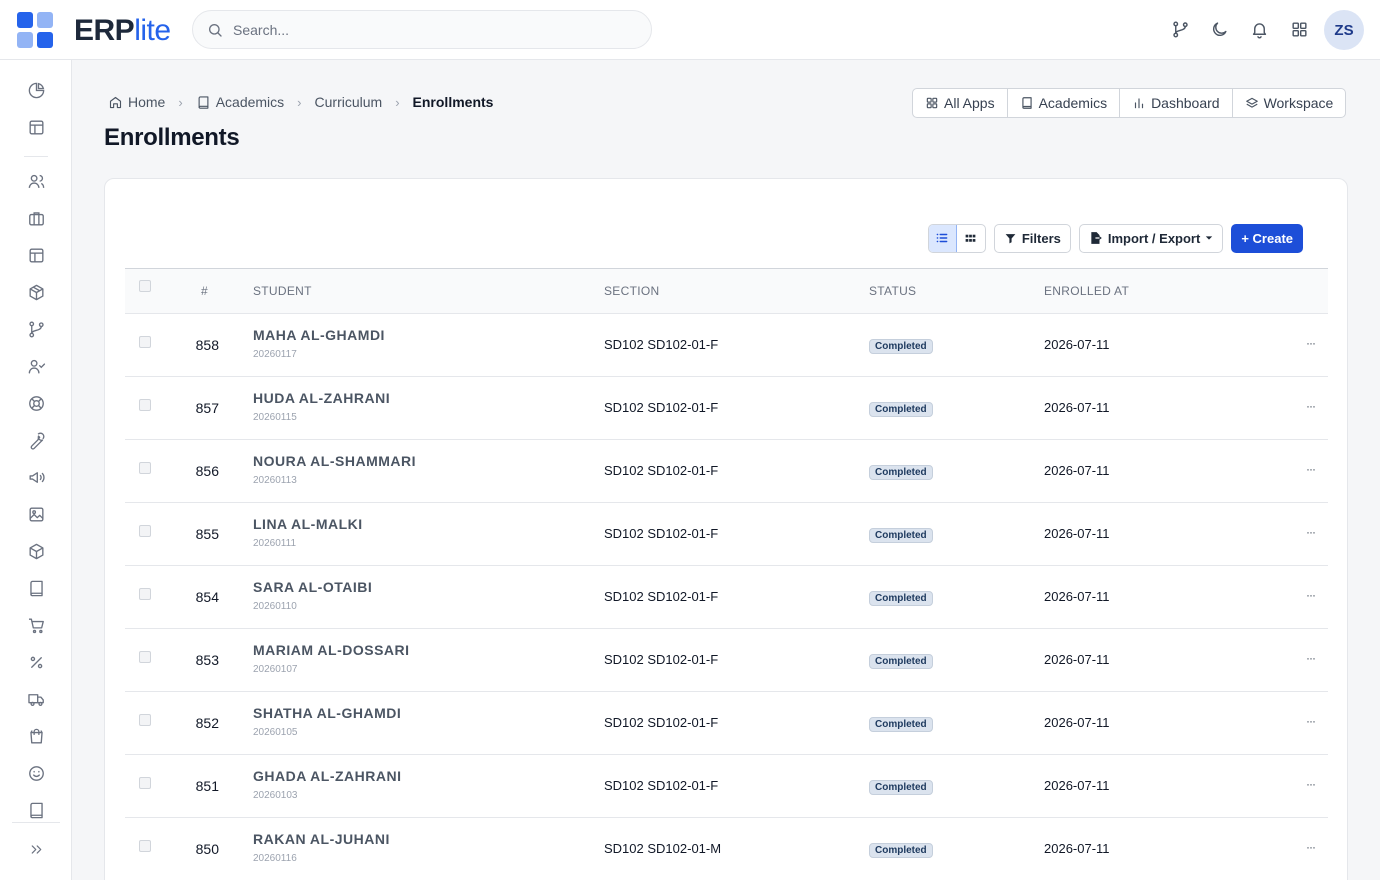  I want to click on student-name: LINA AL-MALKI, so click(308, 524).